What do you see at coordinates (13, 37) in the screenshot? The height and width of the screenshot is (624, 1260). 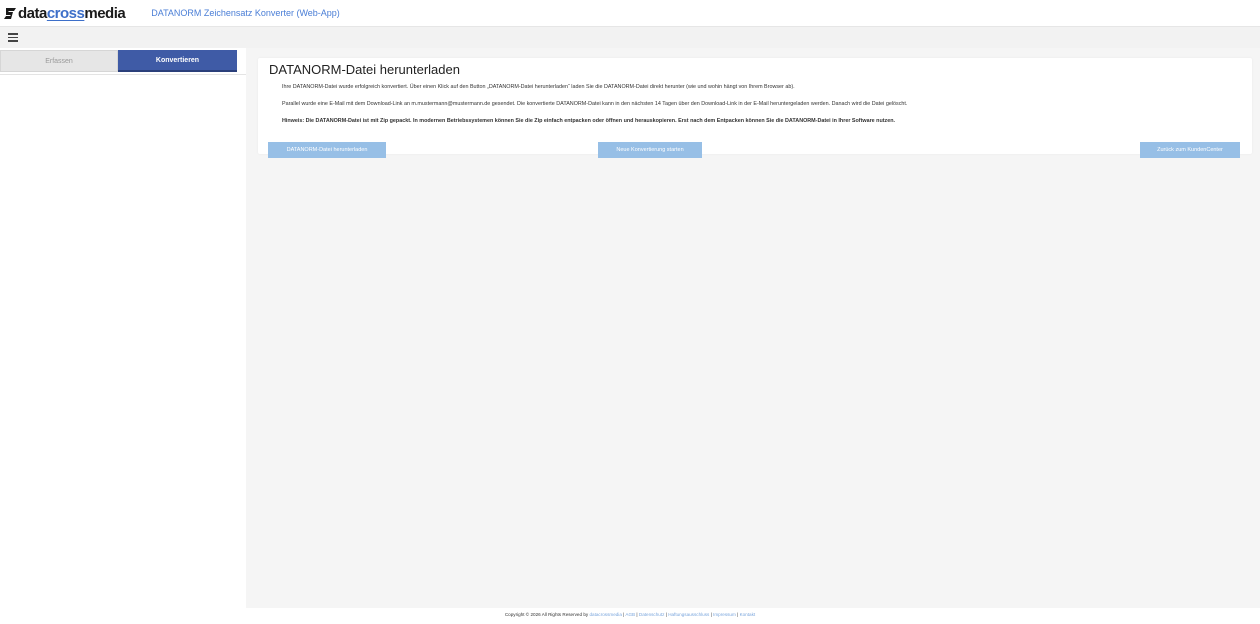 I see `hamburger-icon` at bounding box center [13, 37].